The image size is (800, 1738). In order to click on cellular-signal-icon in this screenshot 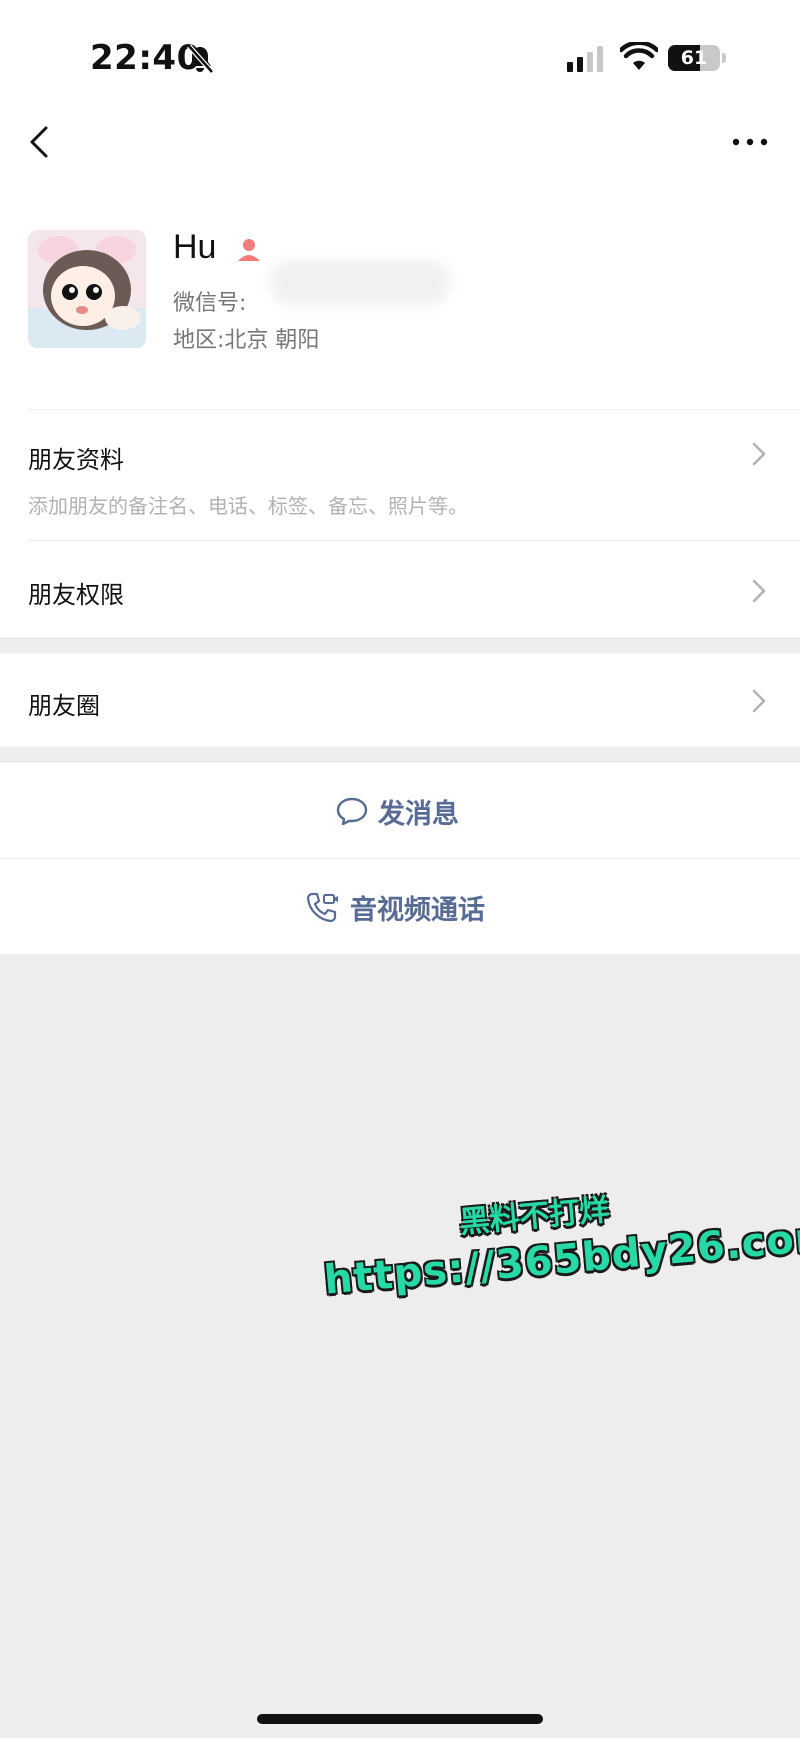, I will do `click(585, 59)`.